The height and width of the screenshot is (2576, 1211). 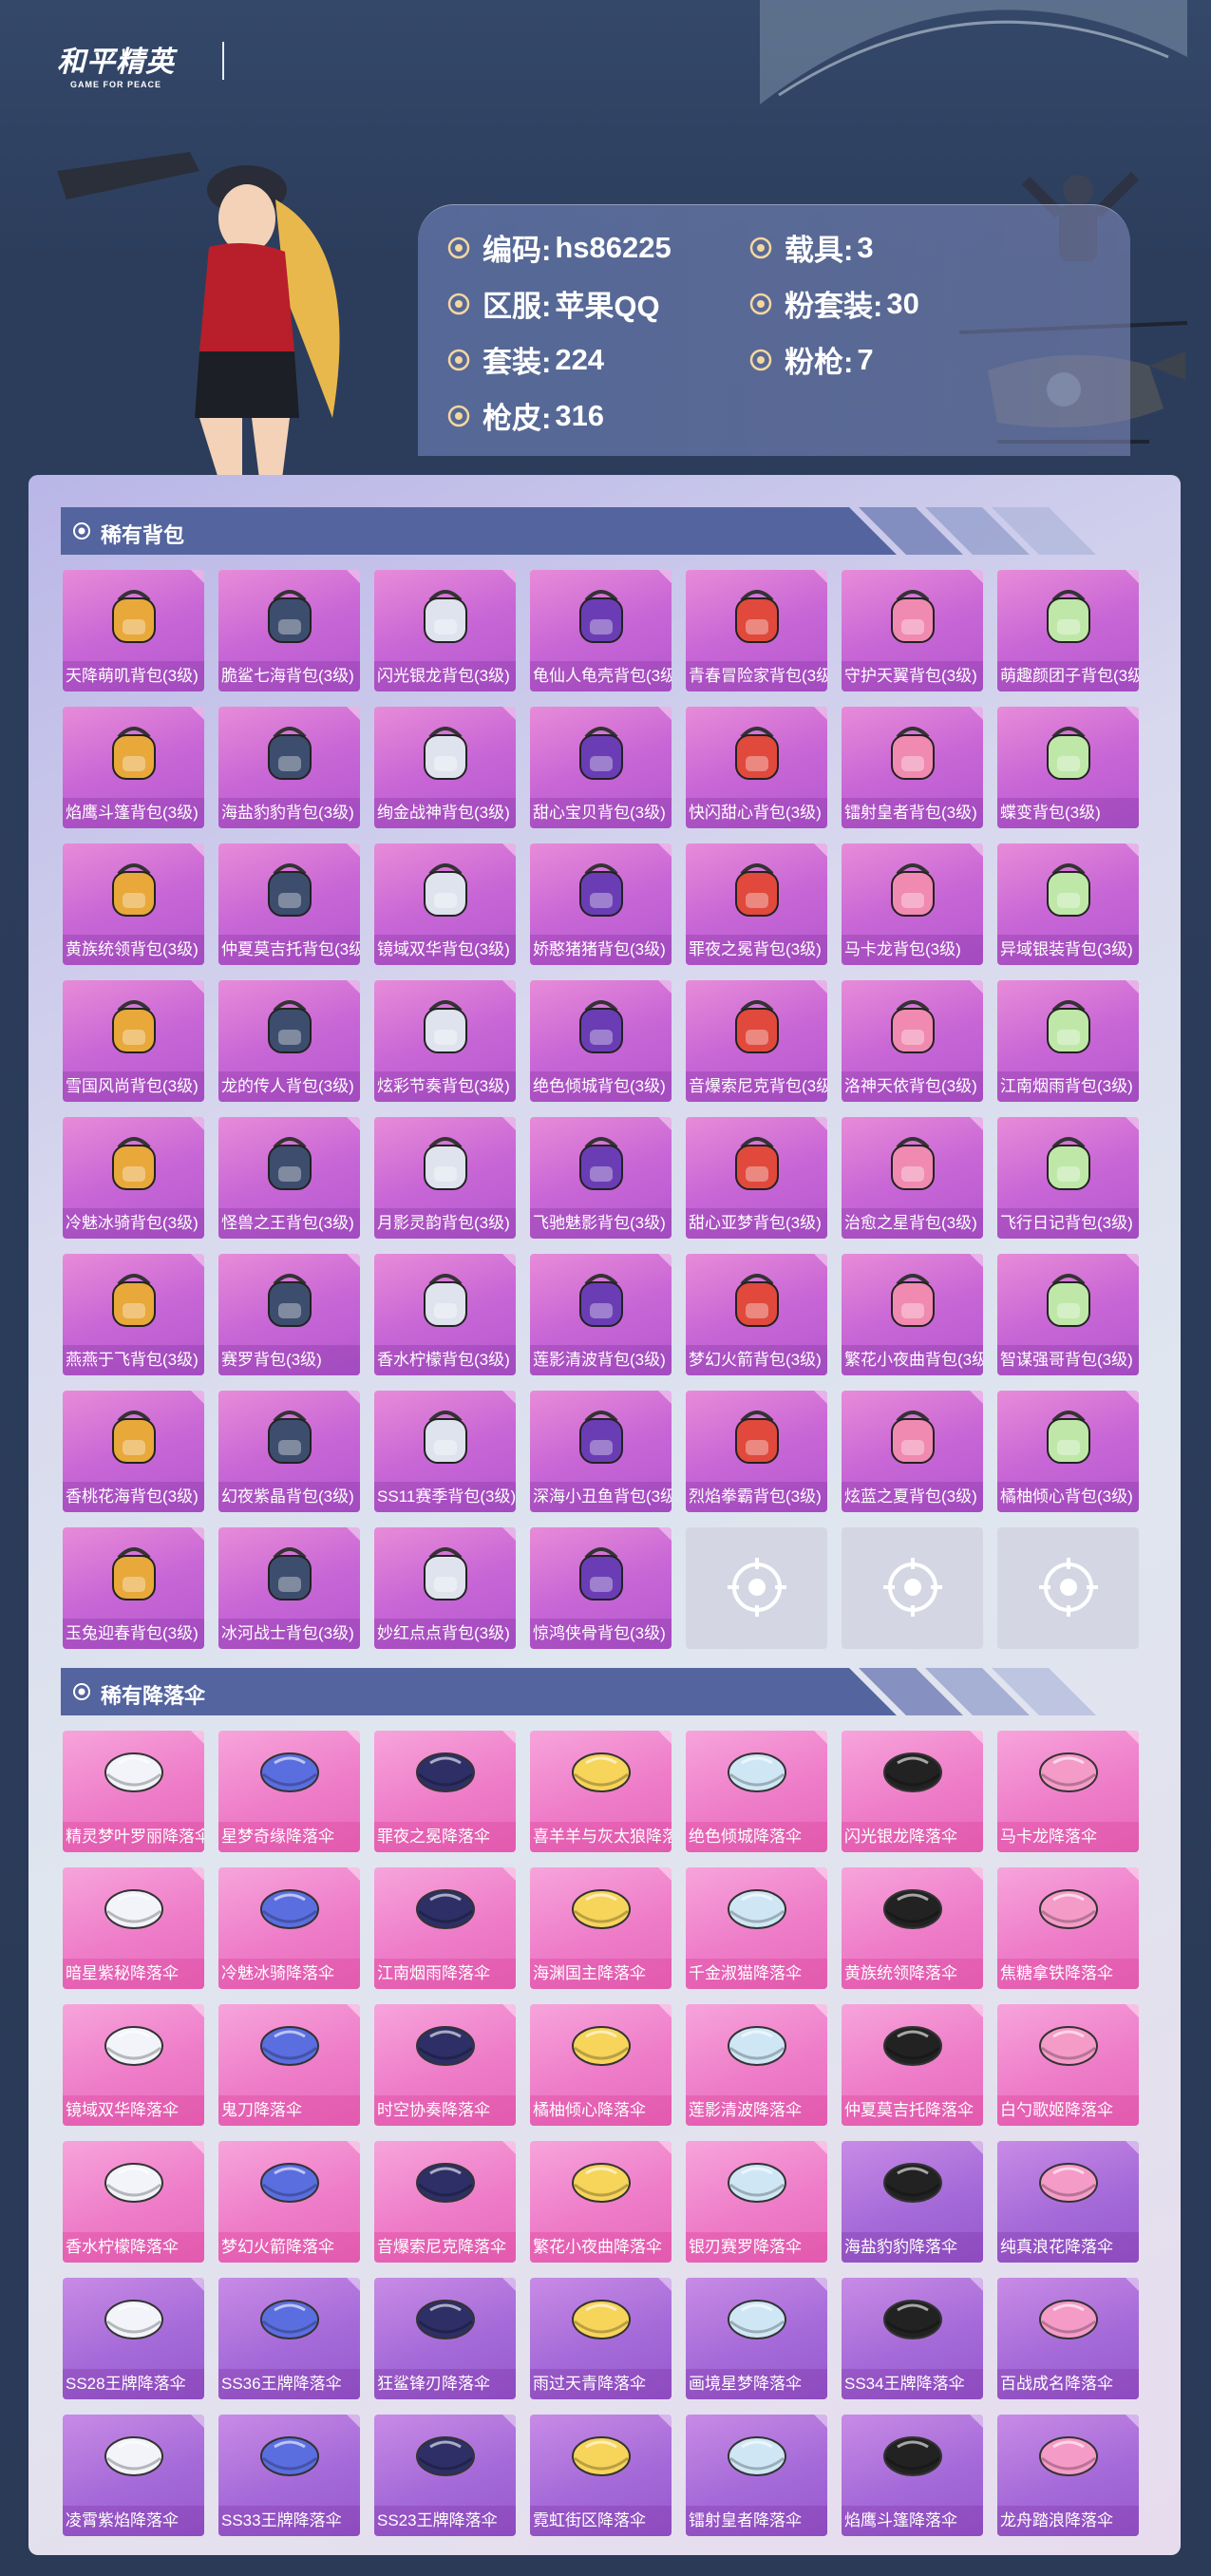 I want to click on item-card: 江南烟雨背包(3级), so click(x=1068, y=1041).